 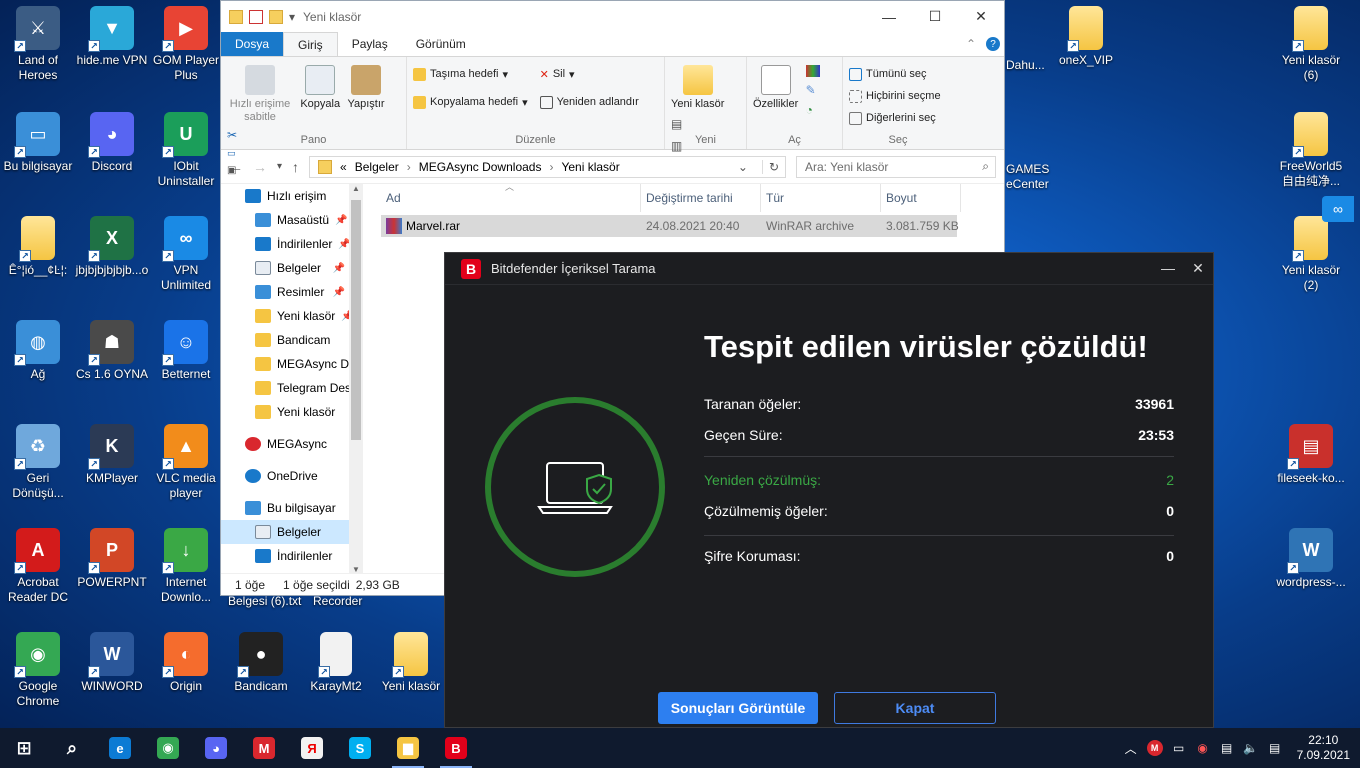 I want to click on navigation-scrollbar: ▲ ▼, so click(x=356, y=379).